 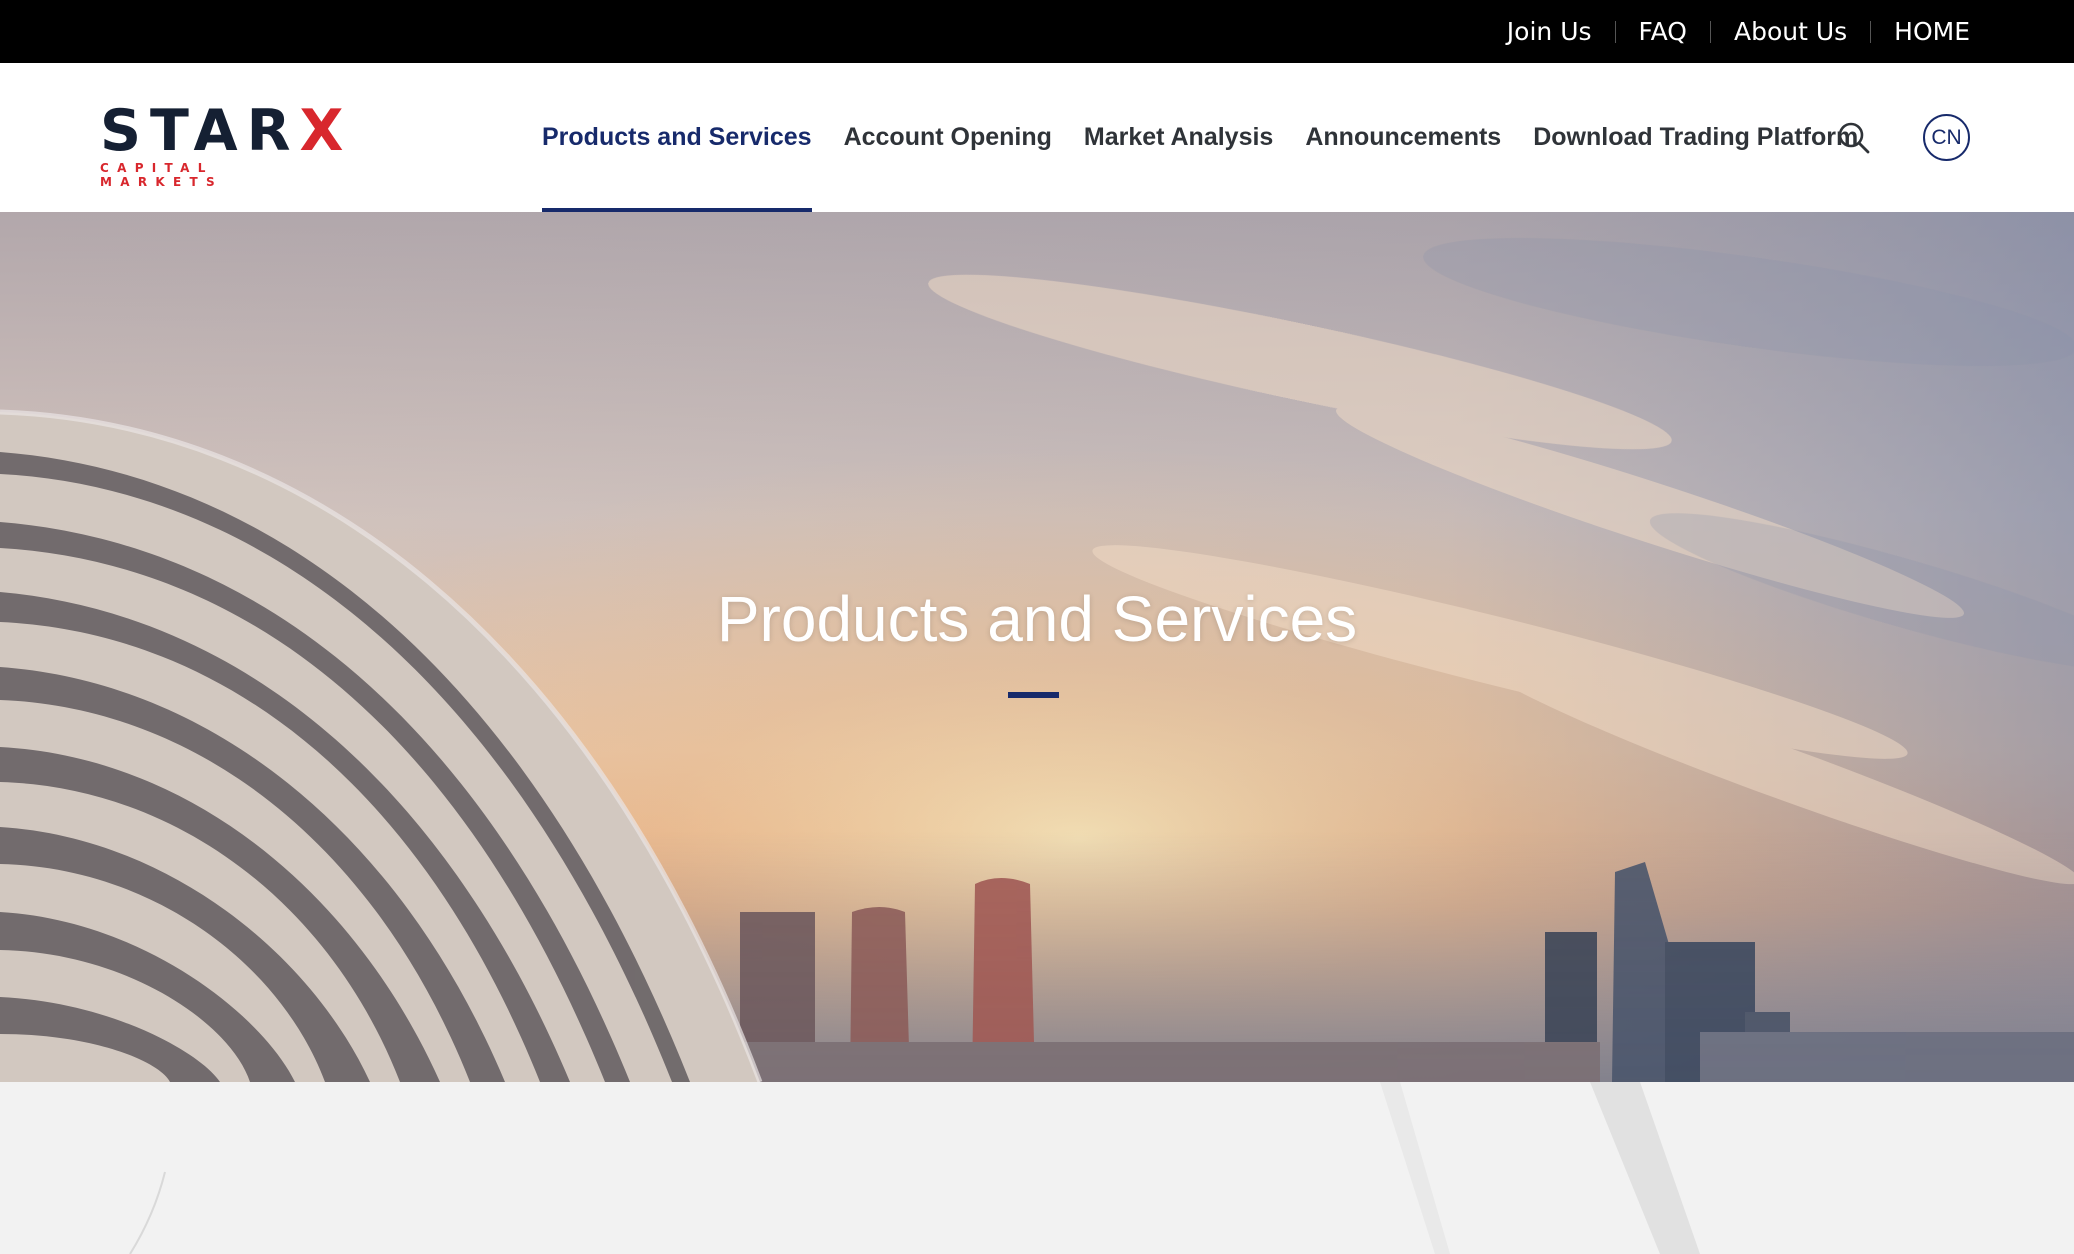 What do you see at coordinates (1178, 137) in the screenshot?
I see `nav-item-market-analysis: Market Analysis` at bounding box center [1178, 137].